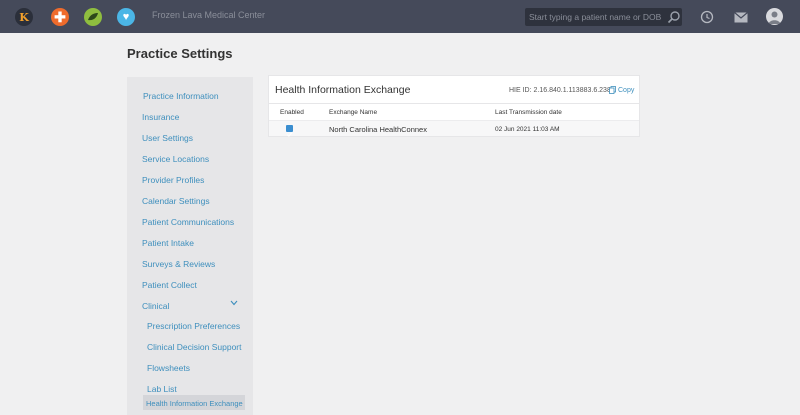 The width and height of the screenshot is (800, 415). Describe the element at coordinates (24, 17) in the screenshot. I see `kareo-k-icon: K` at that location.